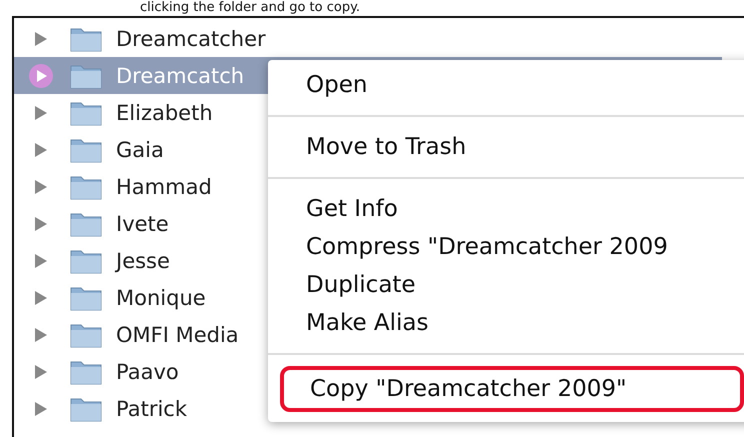 This screenshot has width=744, height=437. What do you see at coordinates (164, 112) in the screenshot?
I see `folder-name: Elizabeth` at bounding box center [164, 112].